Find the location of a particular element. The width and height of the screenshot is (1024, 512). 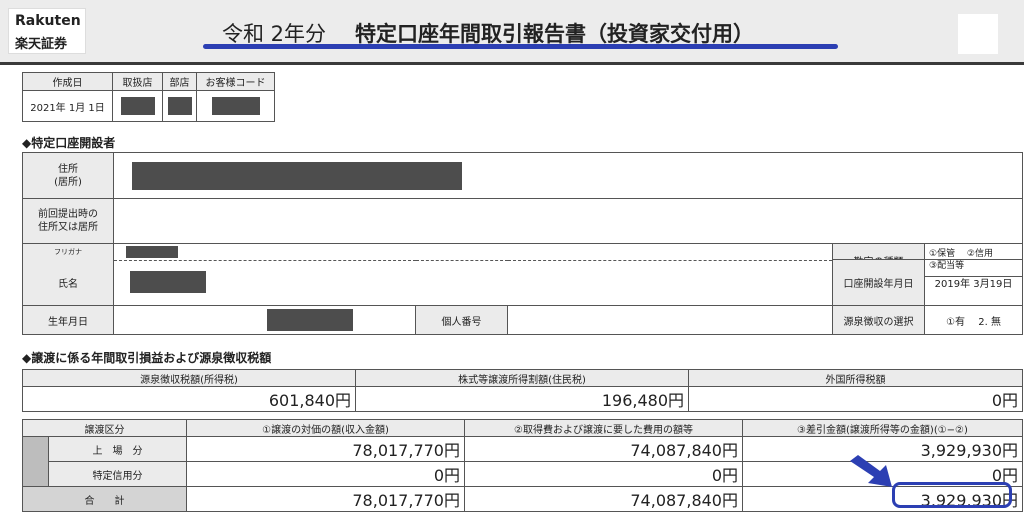

name-label: 氏名 is located at coordinates (68, 282).